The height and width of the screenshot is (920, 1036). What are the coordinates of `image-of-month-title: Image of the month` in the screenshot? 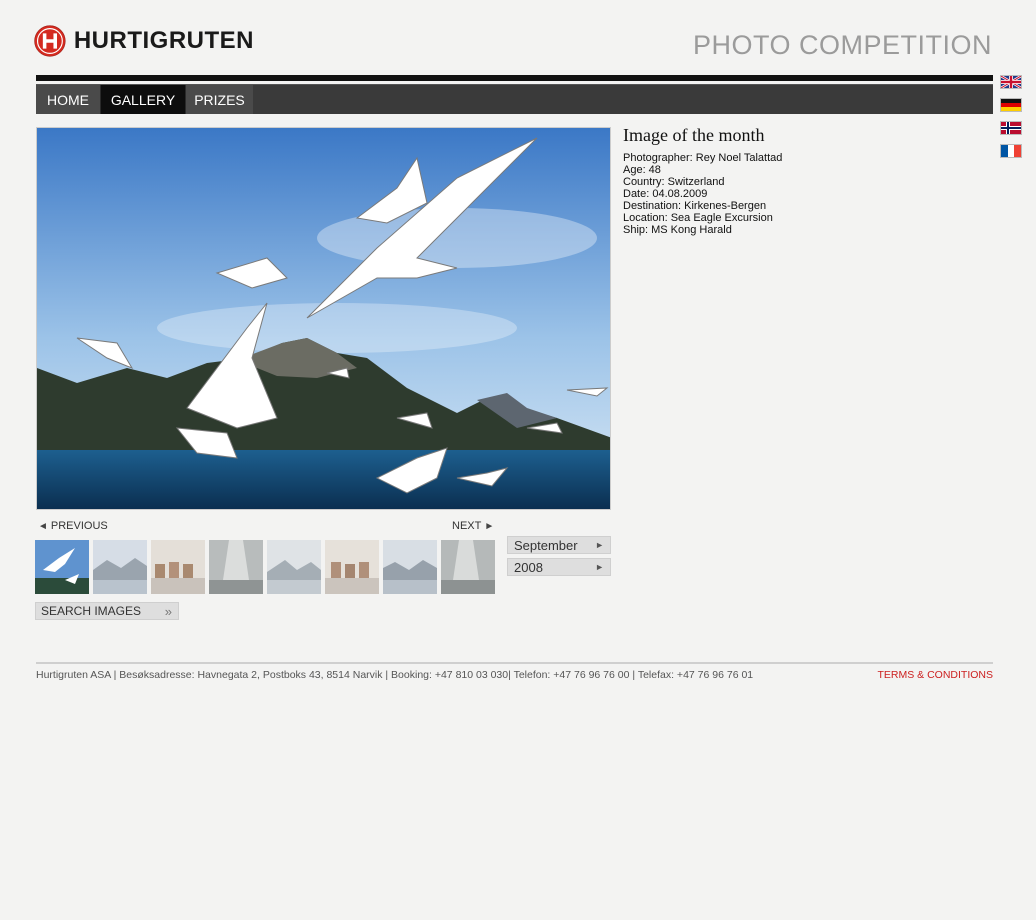 It's located at (694, 135).